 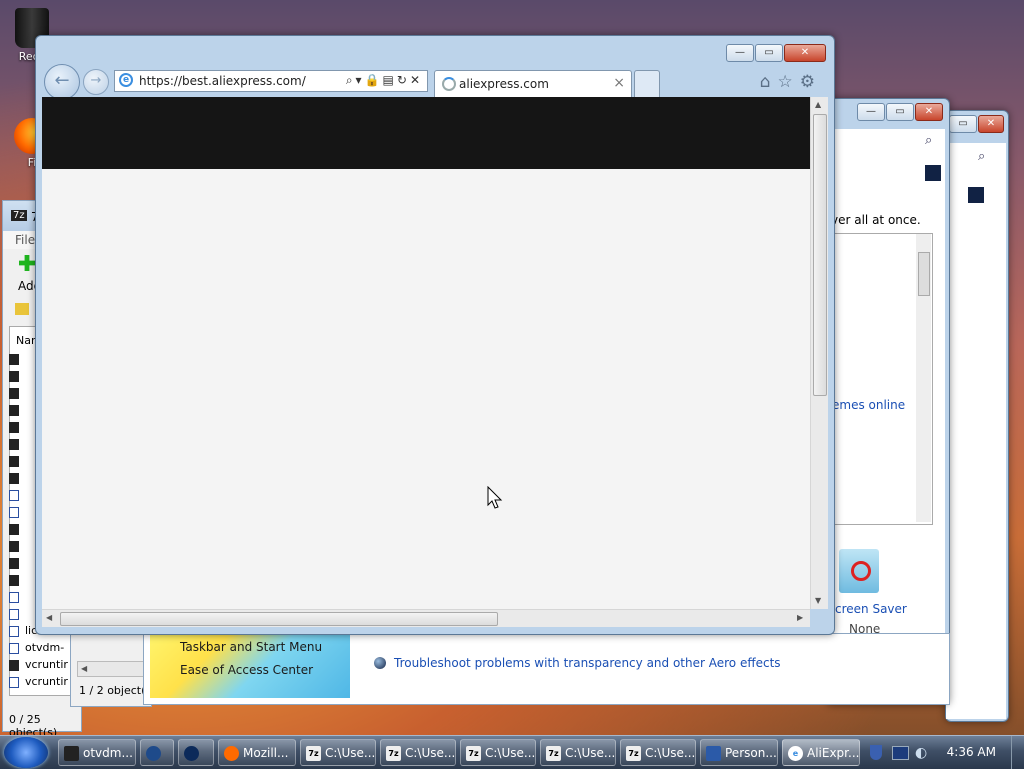 I want to click on maximize-button: ▭, so click(x=900, y=112).